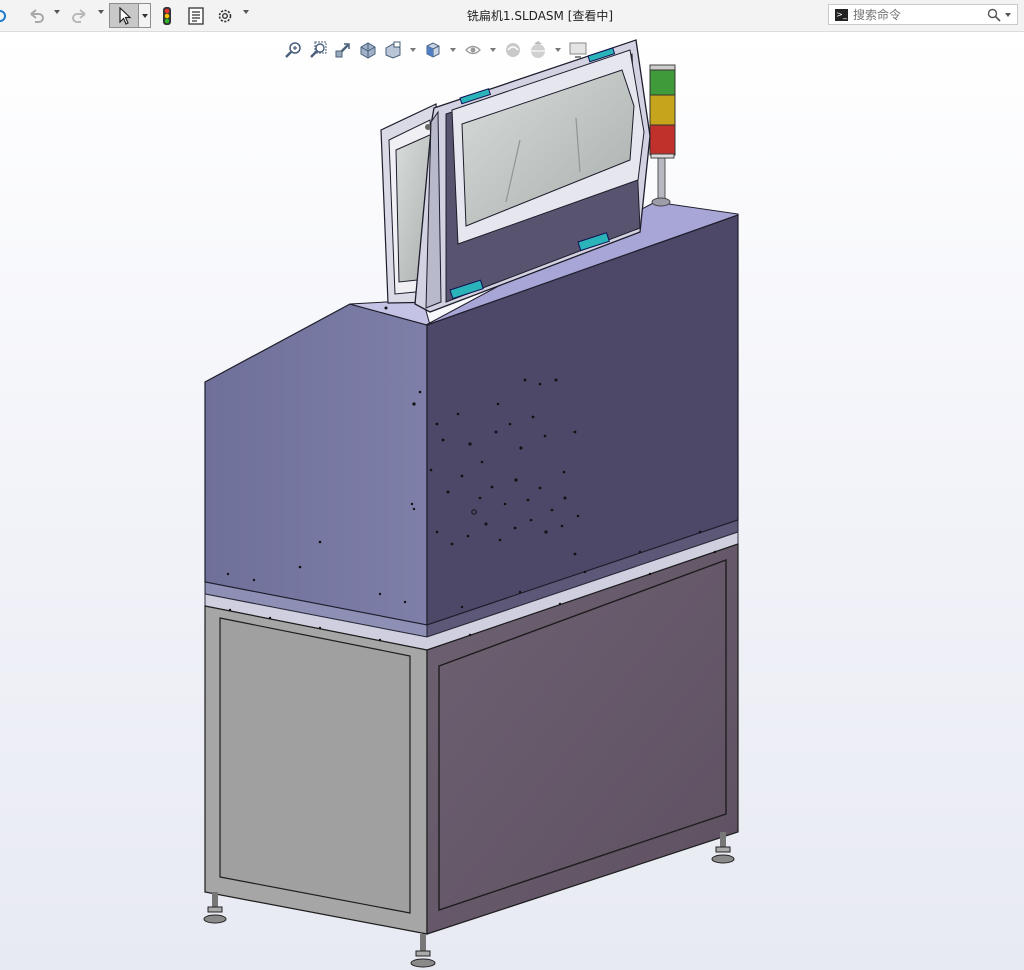 This screenshot has width=1024, height=970. I want to click on redo-dropdown-icon, so click(101, 12).